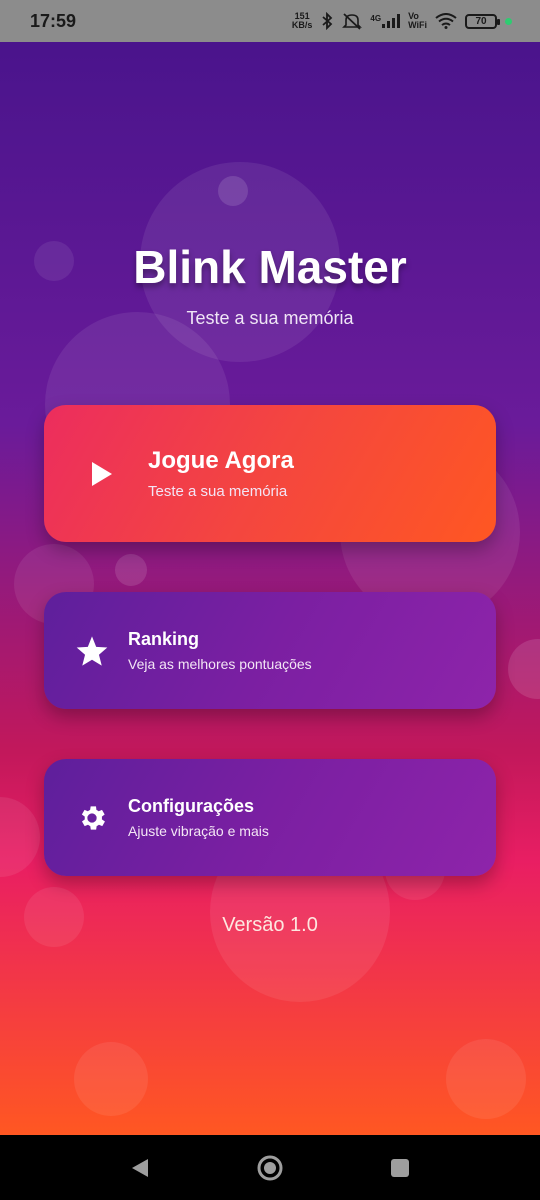 The image size is (540, 1200). I want to click on app-subtitle: Teste a sua memória, so click(270, 318).